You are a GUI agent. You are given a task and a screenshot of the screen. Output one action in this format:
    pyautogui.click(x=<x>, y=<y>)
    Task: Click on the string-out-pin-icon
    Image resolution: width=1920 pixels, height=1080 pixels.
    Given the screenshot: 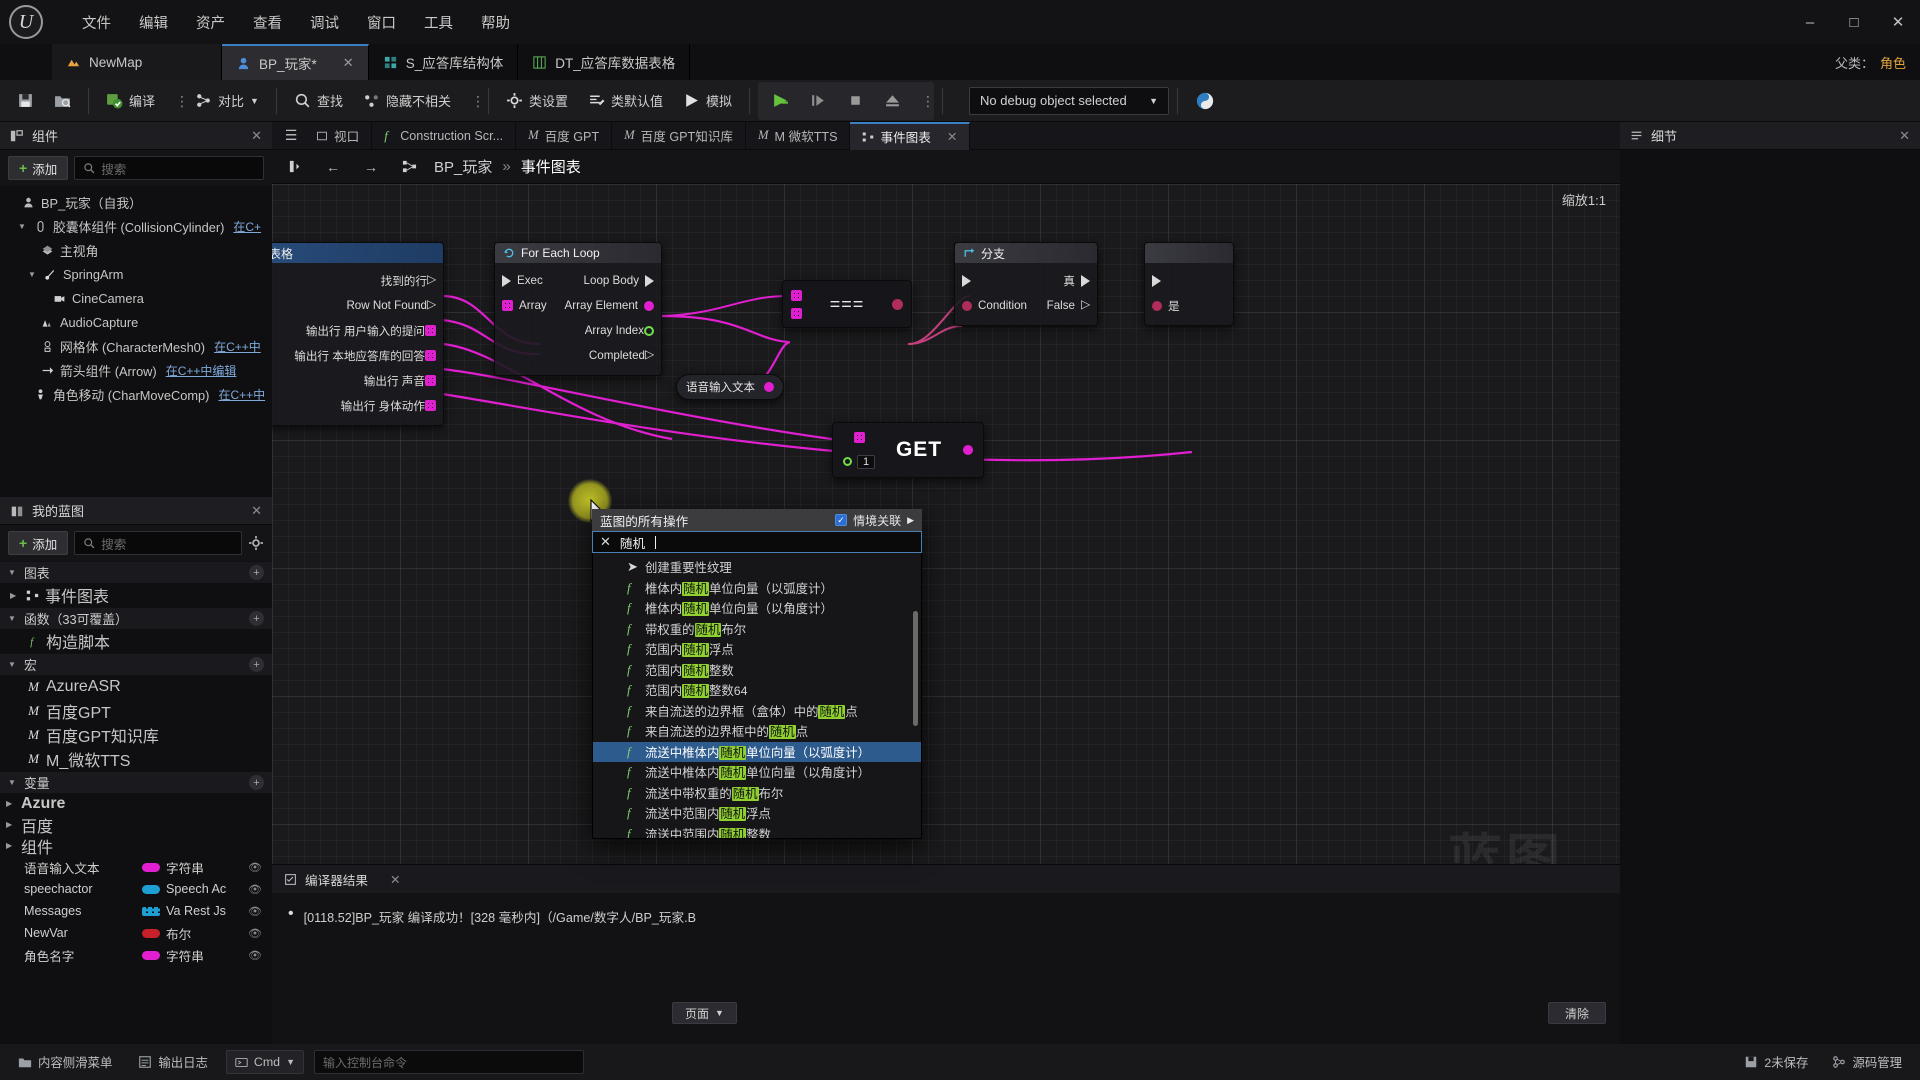 What is the action you would take?
    pyautogui.click(x=769, y=387)
    